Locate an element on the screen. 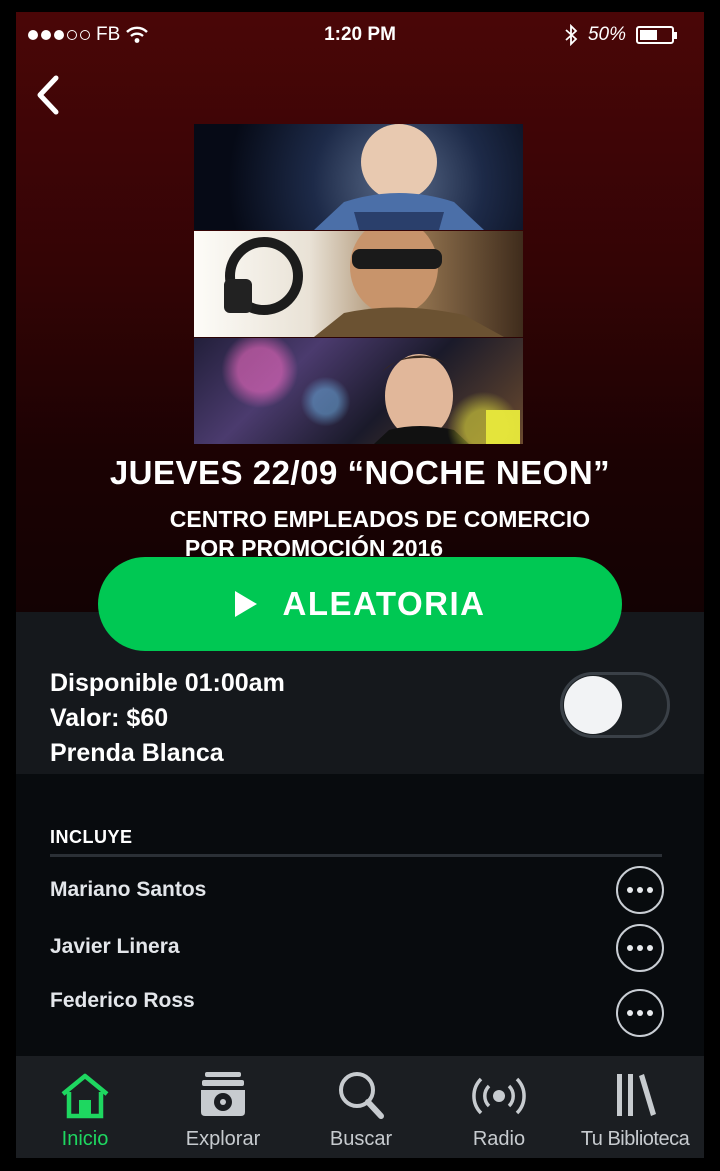 This screenshot has height=1171, width=720. home-icon is located at coordinates (85, 1088).